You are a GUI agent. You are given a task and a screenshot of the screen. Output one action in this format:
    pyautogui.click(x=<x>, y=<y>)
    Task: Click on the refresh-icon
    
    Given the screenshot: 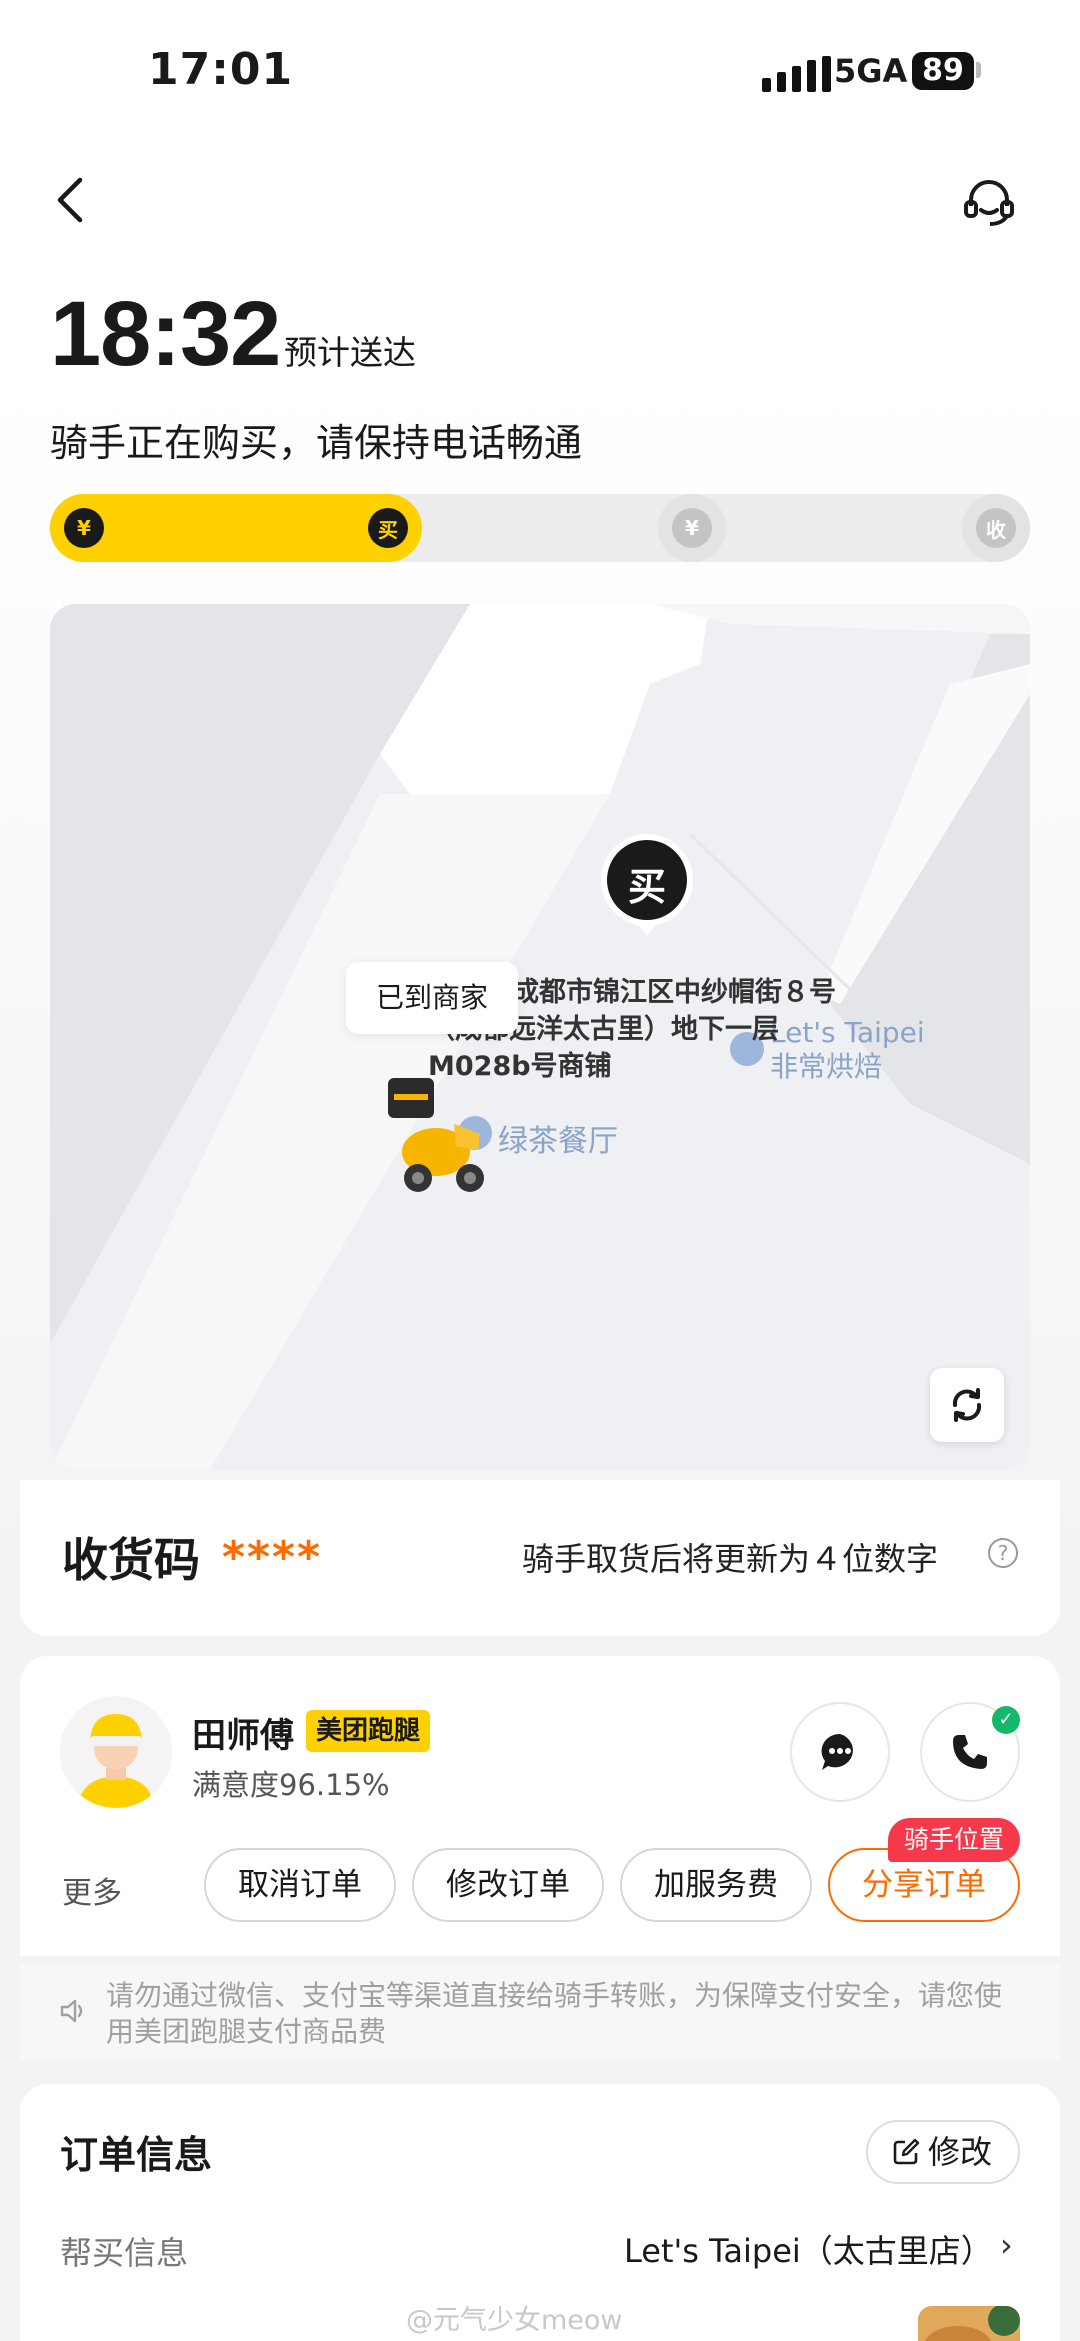 What is the action you would take?
    pyautogui.click(x=967, y=1405)
    